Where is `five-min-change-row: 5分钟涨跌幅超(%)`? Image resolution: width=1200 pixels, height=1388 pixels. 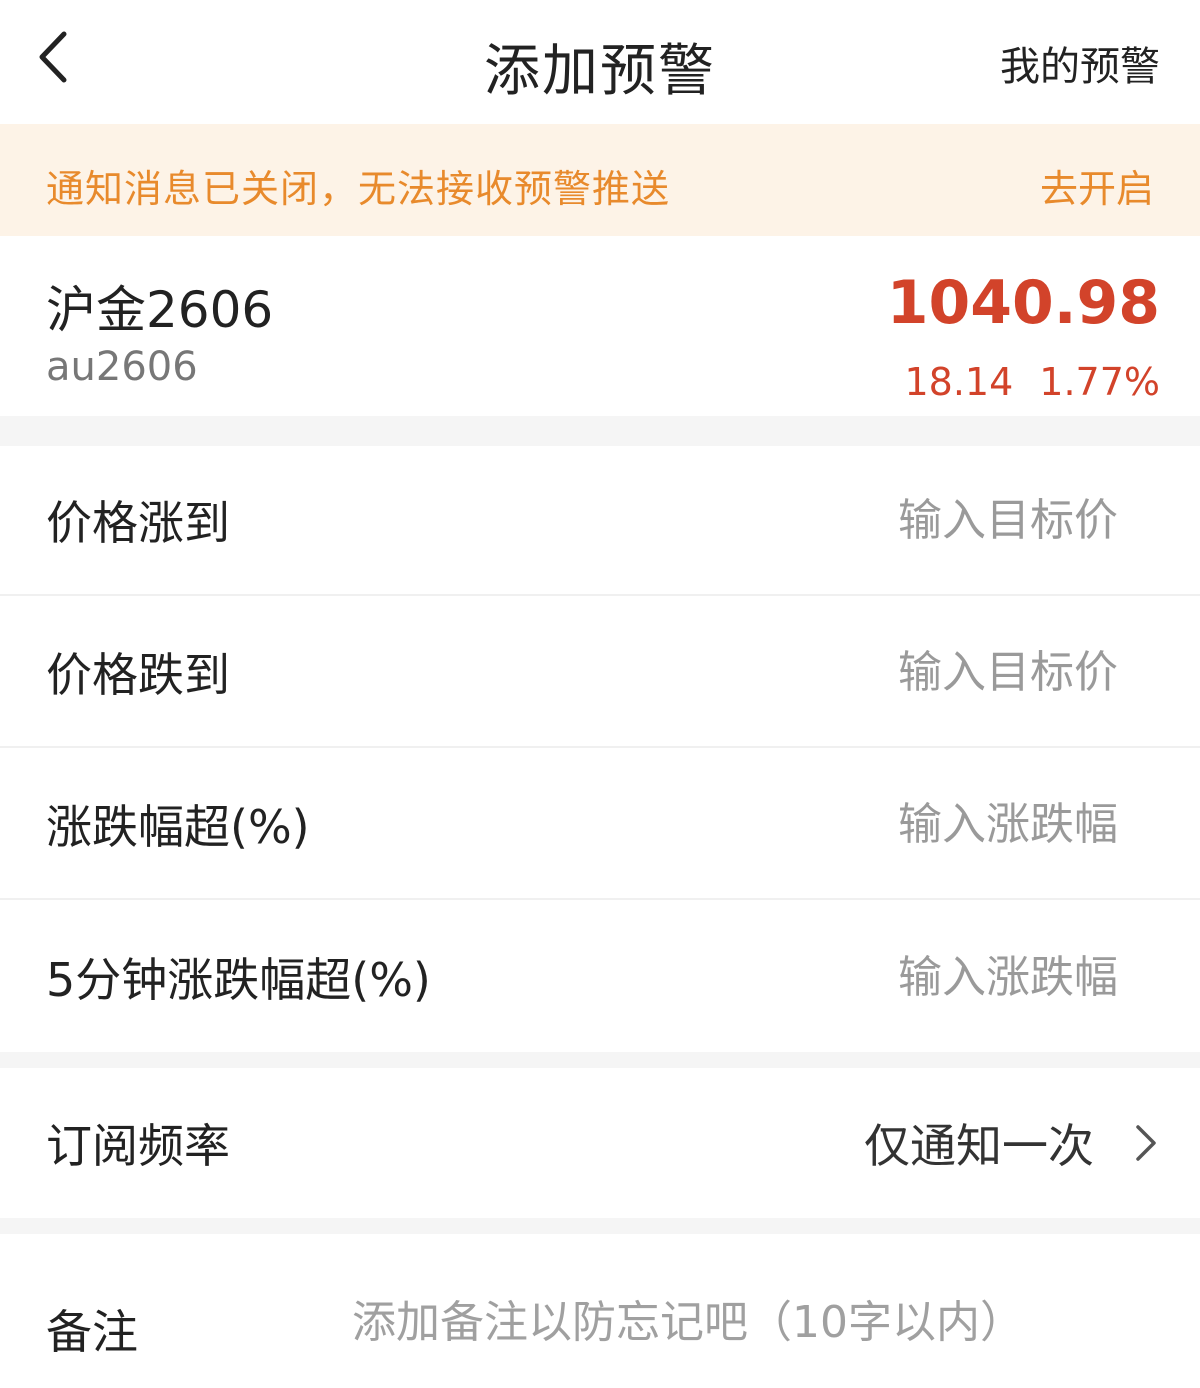 five-min-change-row: 5分钟涨跌幅超(%) is located at coordinates (600, 977).